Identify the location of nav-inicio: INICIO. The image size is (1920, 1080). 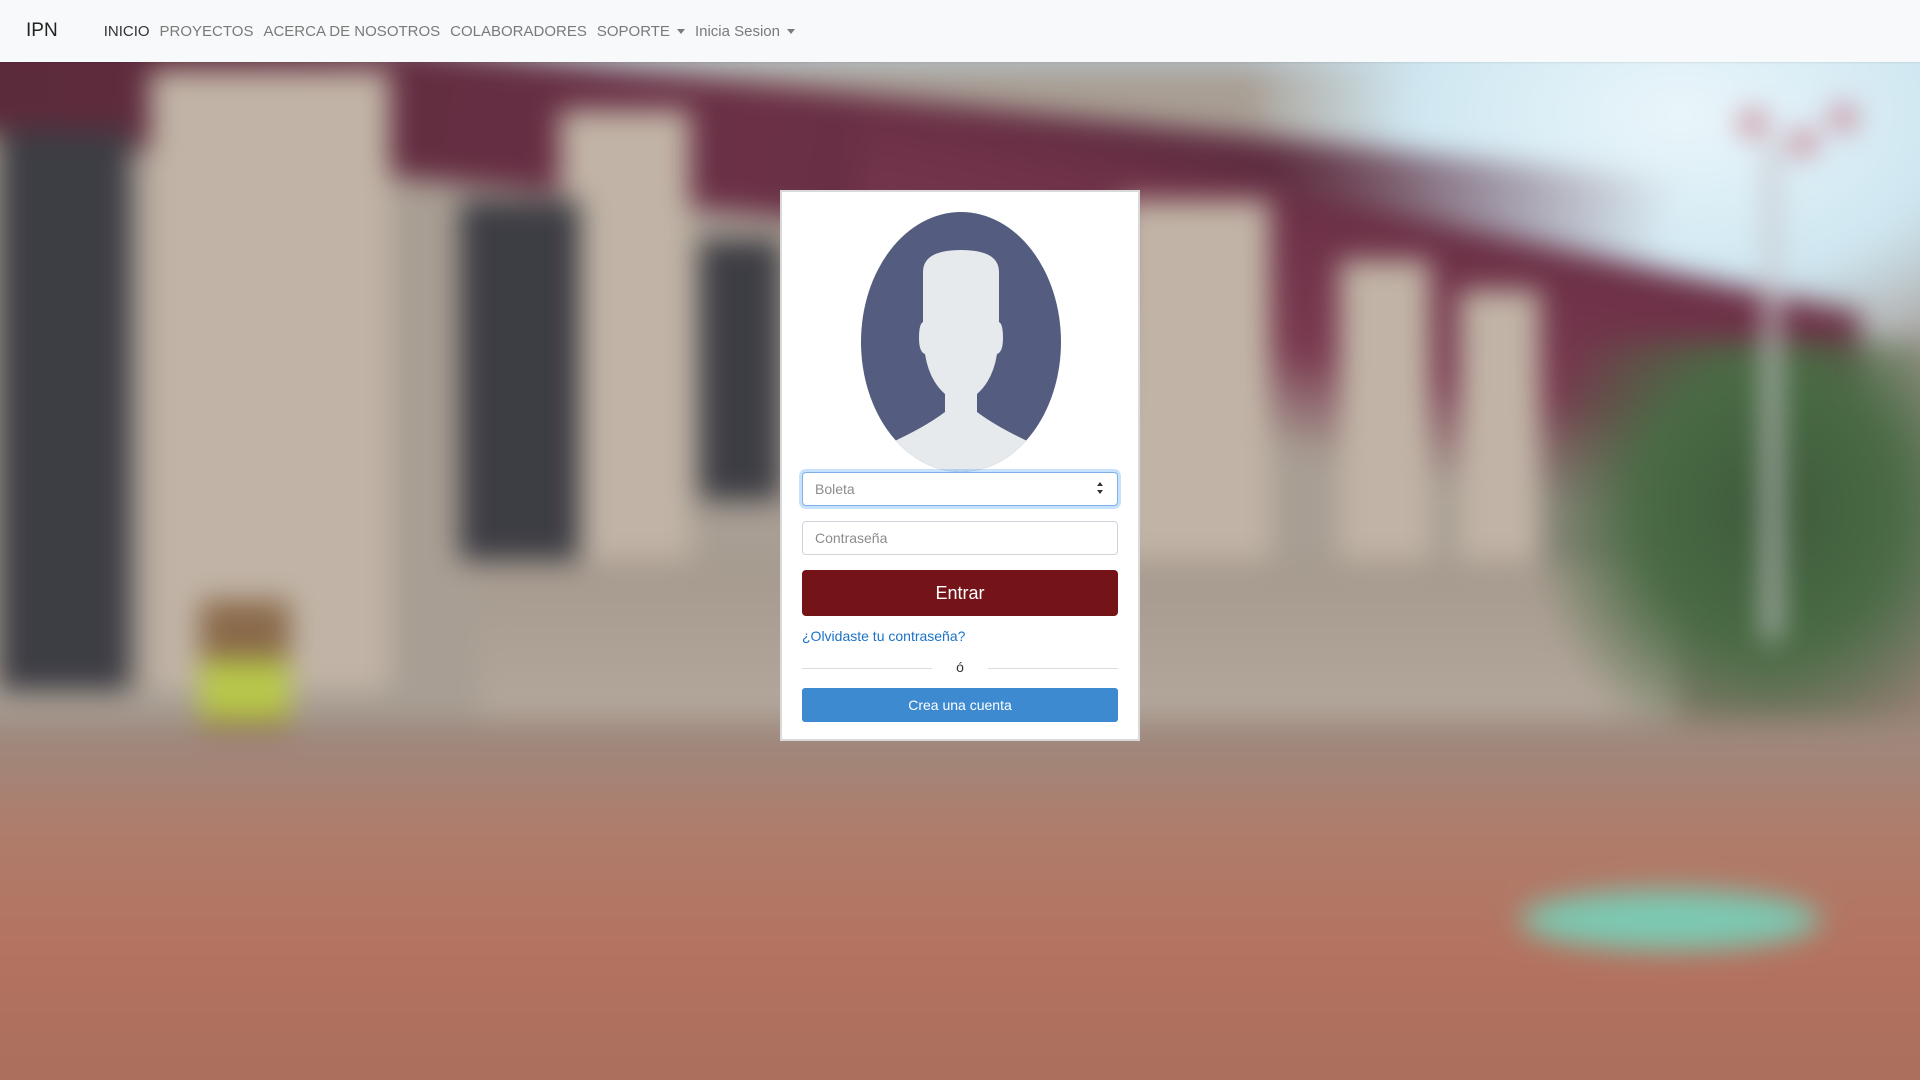
(127, 31).